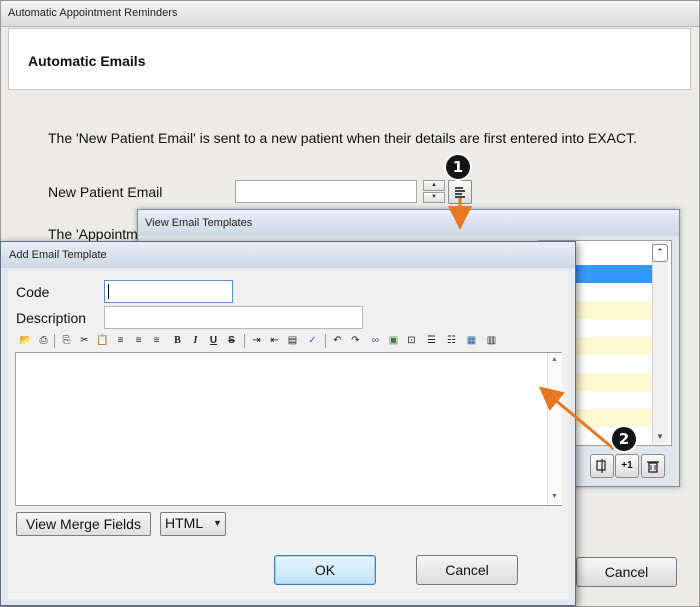 The height and width of the screenshot is (607, 700). What do you see at coordinates (337, 340) in the screenshot?
I see `undo-icon: ↶` at bounding box center [337, 340].